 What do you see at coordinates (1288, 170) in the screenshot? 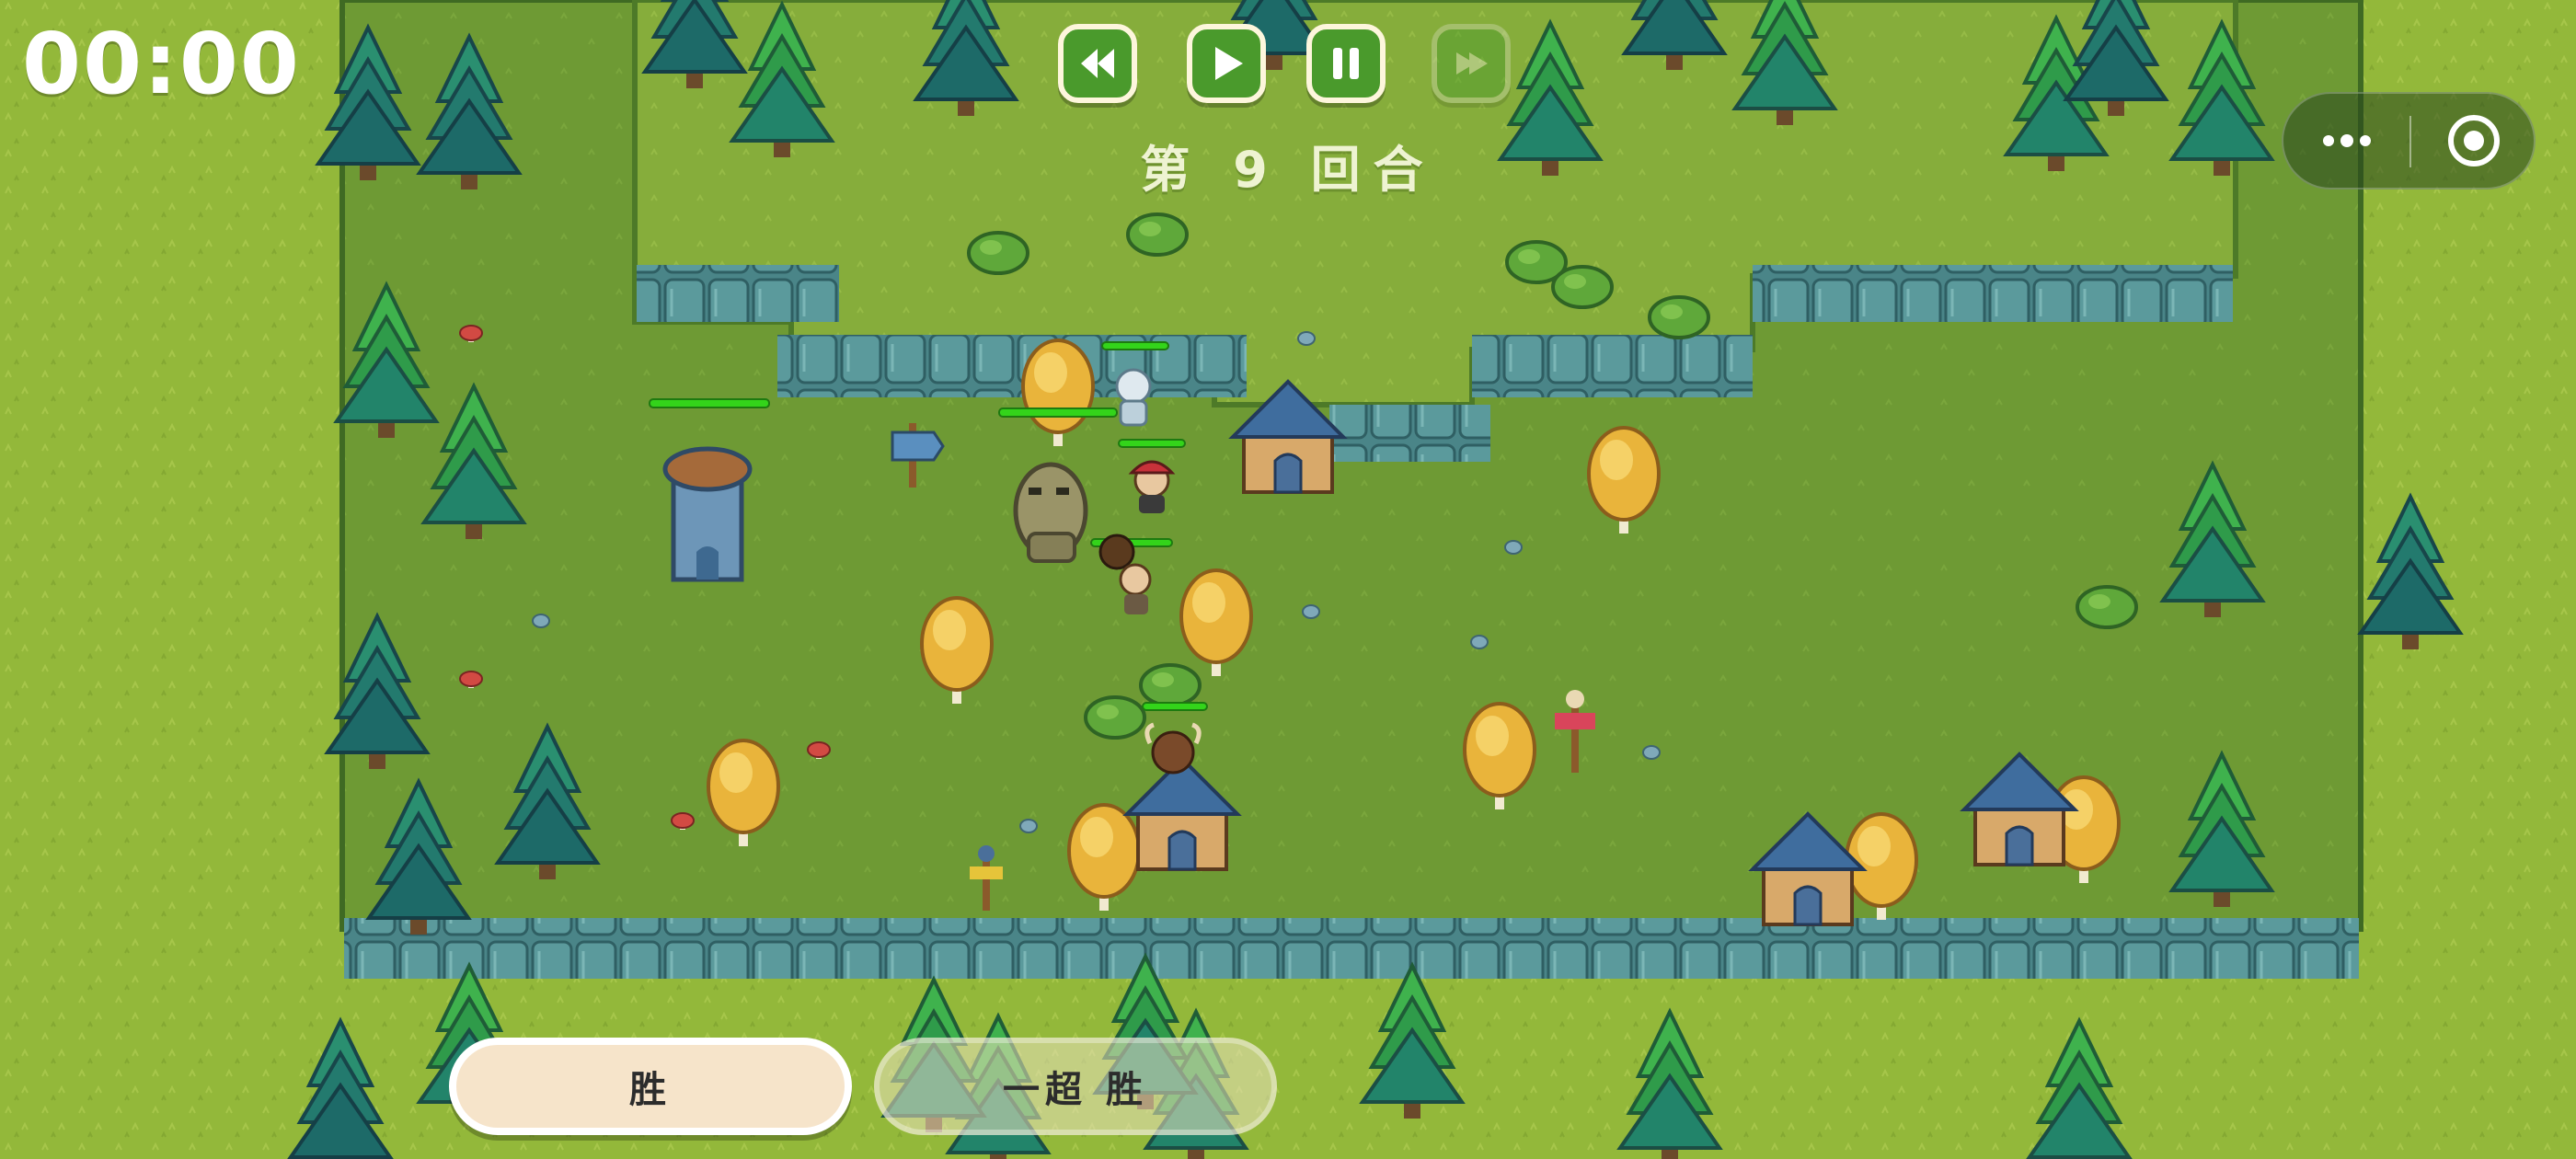
I see `round-indicator: 第 9 回合` at bounding box center [1288, 170].